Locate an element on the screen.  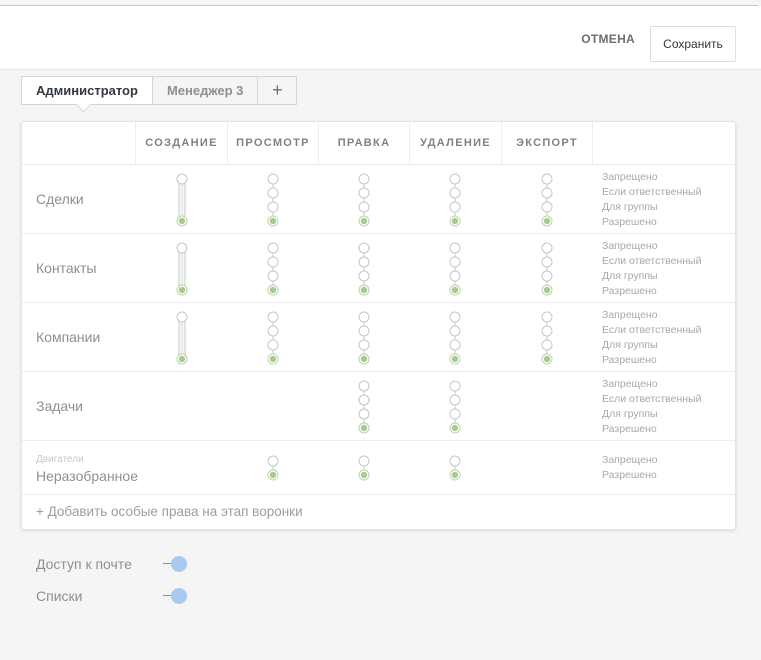
lists-toggle is located at coordinates (176, 596).